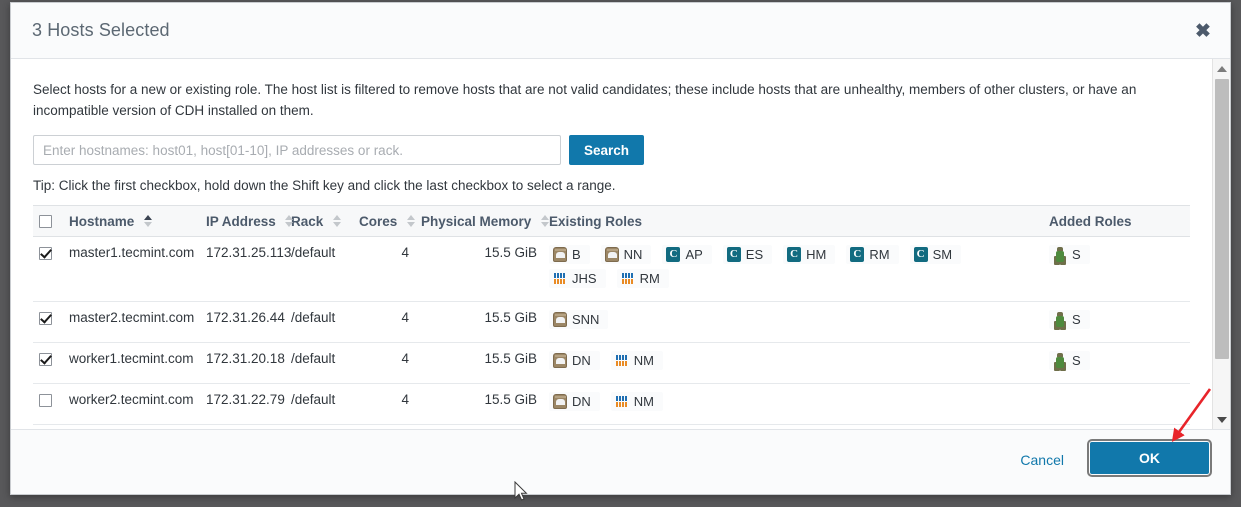  I want to click on column-label-physical-memory: Physical Memory, so click(476, 221).